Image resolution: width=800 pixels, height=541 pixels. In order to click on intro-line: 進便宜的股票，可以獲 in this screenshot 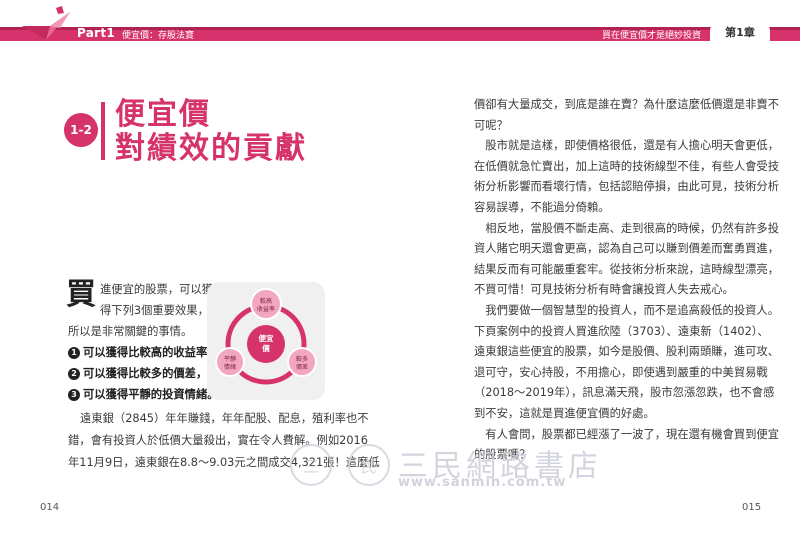, I will do `click(156, 289)`.